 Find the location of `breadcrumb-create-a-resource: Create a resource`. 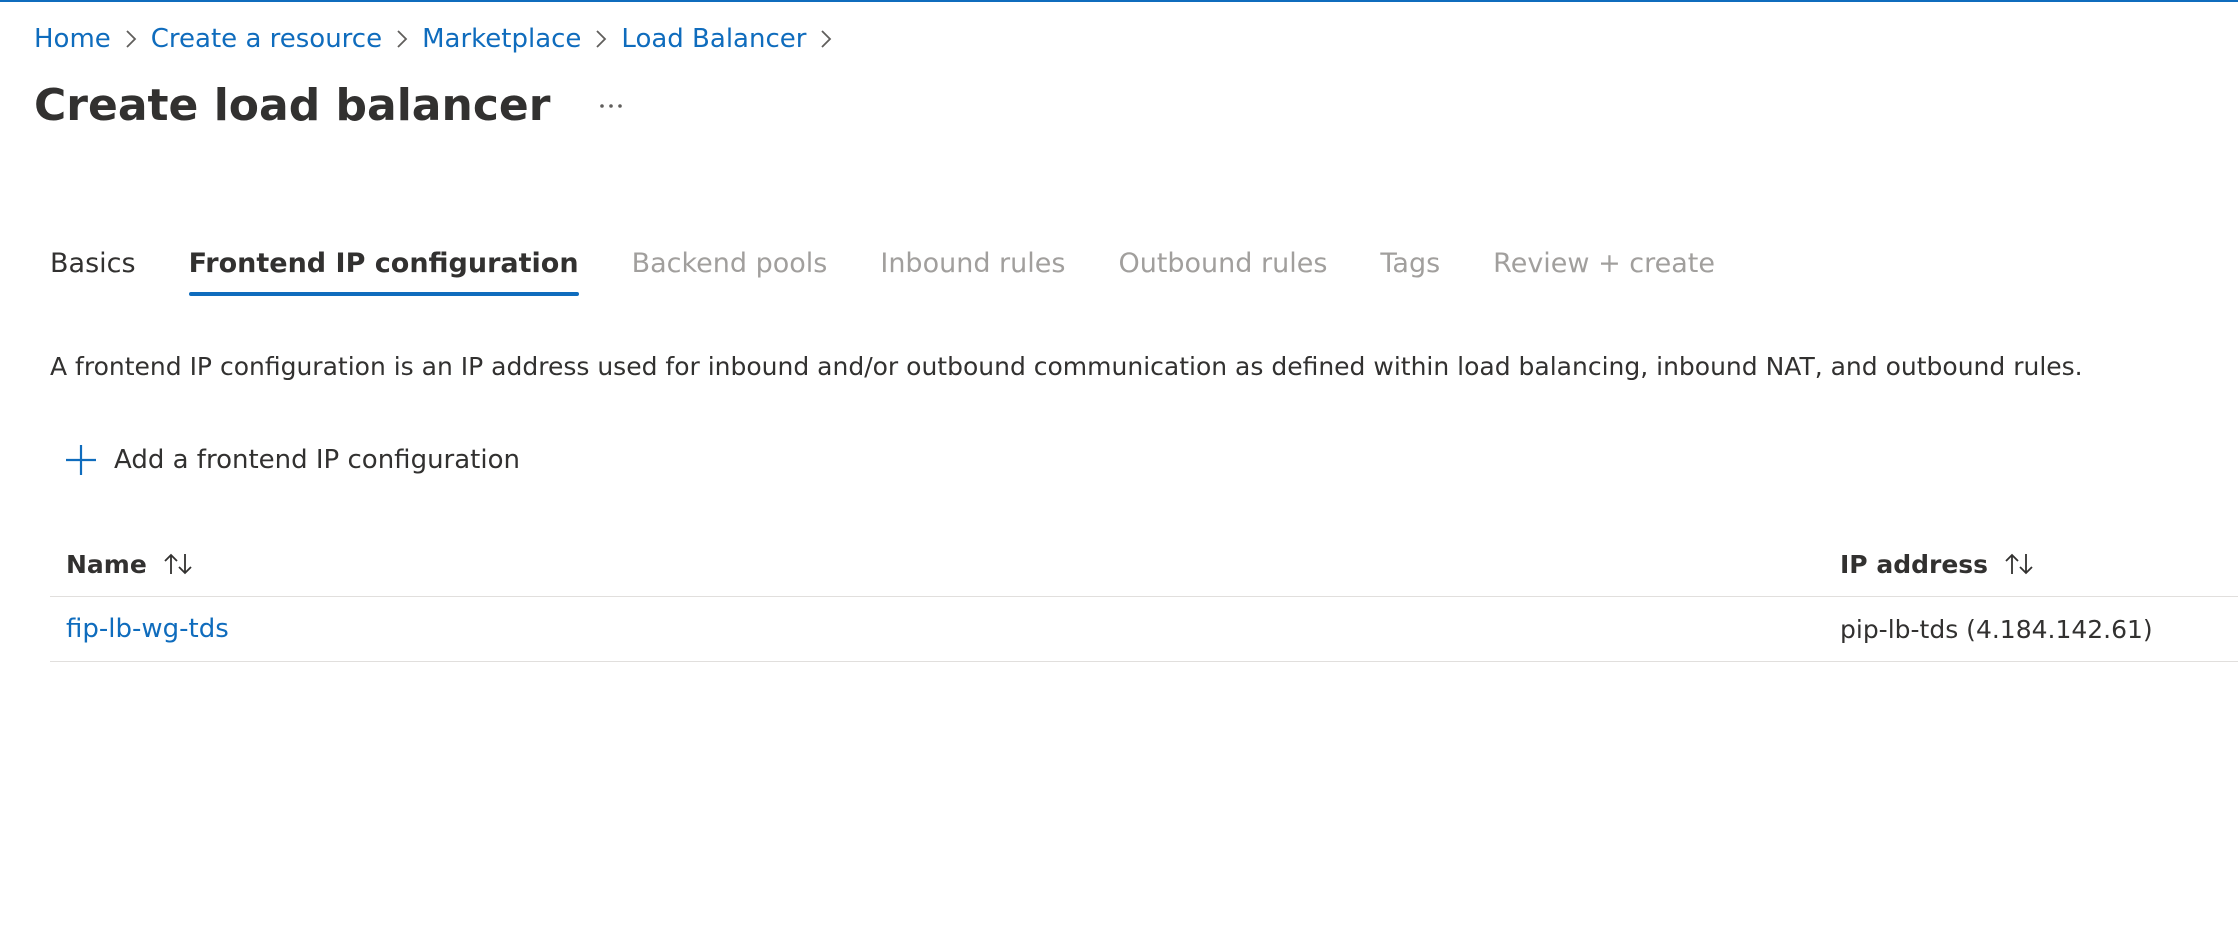

breadcrumb-create-a-resource: Create a resource is located at coordinates (266, 39).